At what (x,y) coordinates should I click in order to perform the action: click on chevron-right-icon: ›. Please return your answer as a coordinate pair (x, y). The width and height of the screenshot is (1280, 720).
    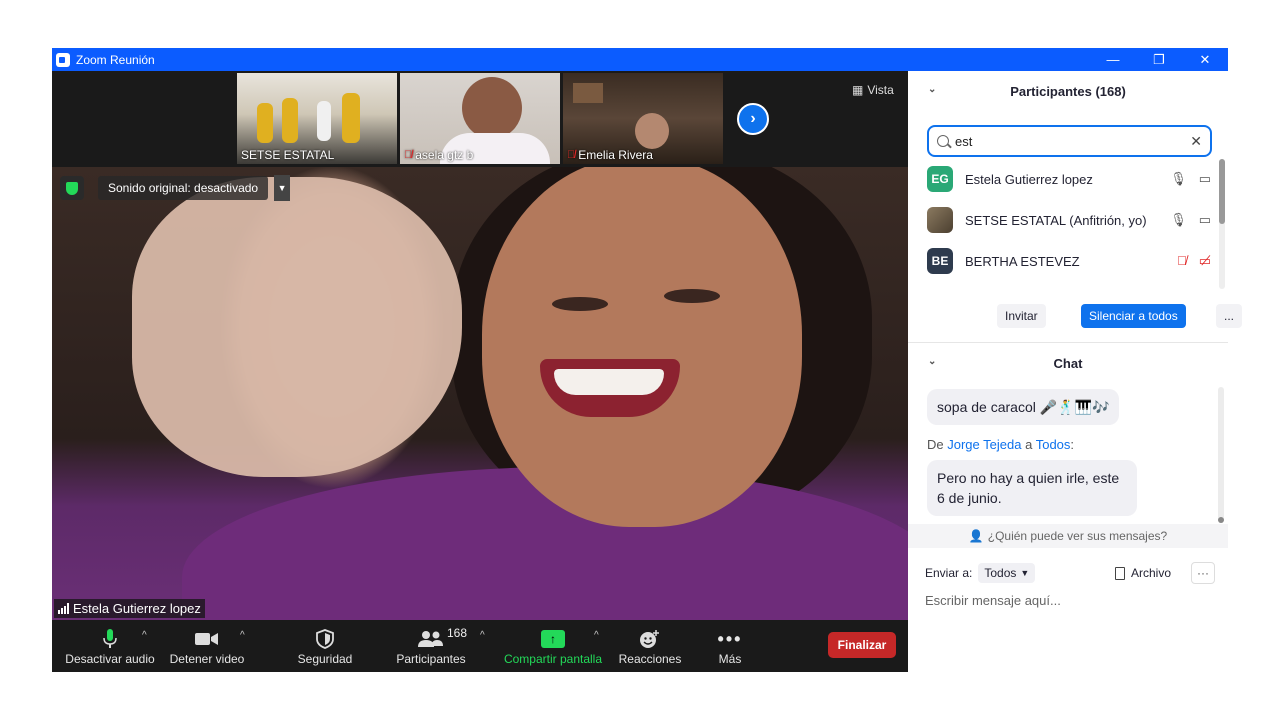
    Looking at the image, I should click on (753, 118).